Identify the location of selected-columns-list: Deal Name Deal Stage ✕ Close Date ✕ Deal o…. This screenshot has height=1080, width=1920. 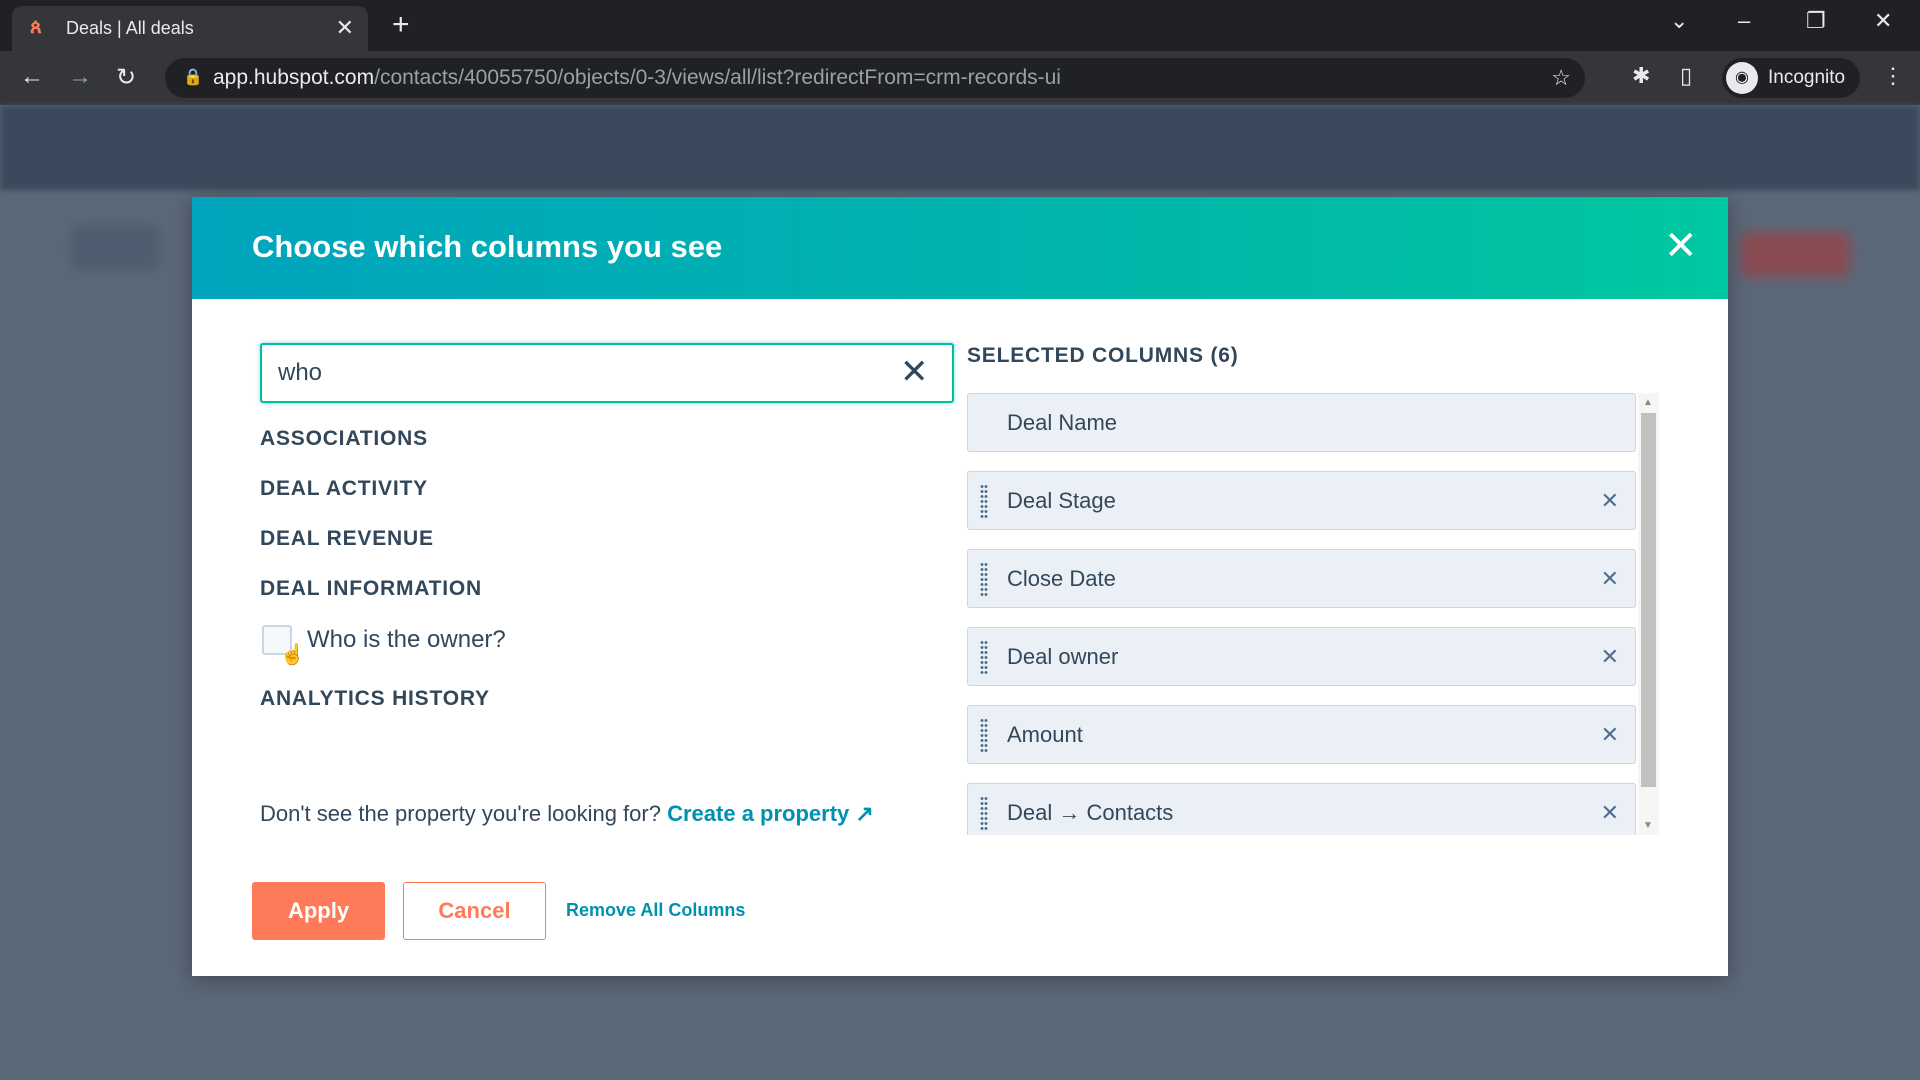
(1309, 614).